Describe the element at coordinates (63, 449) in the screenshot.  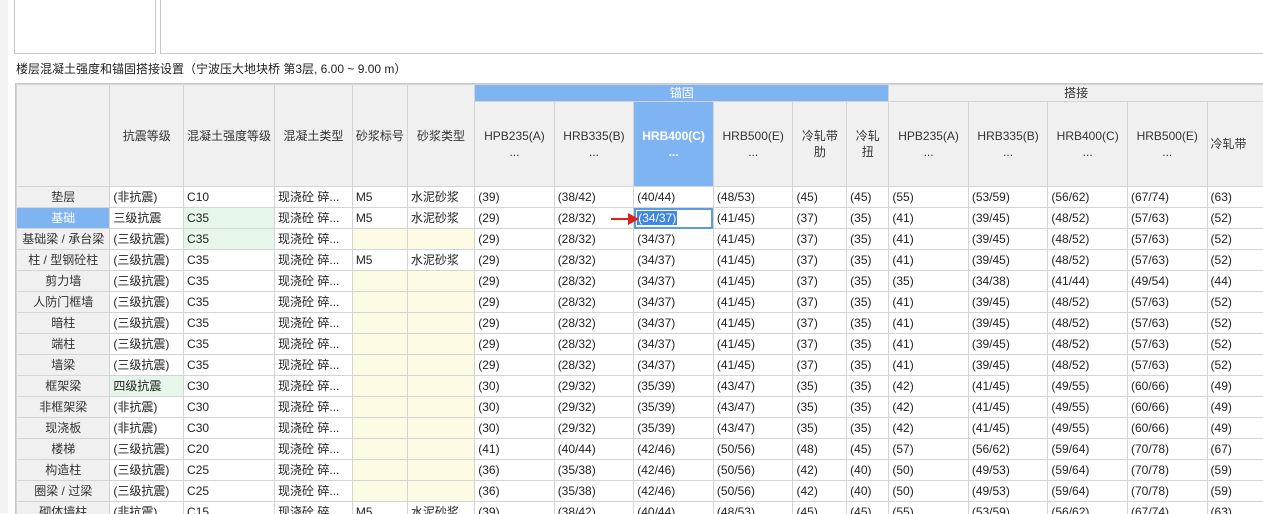
I see `row-header: 楼梯` at that location.